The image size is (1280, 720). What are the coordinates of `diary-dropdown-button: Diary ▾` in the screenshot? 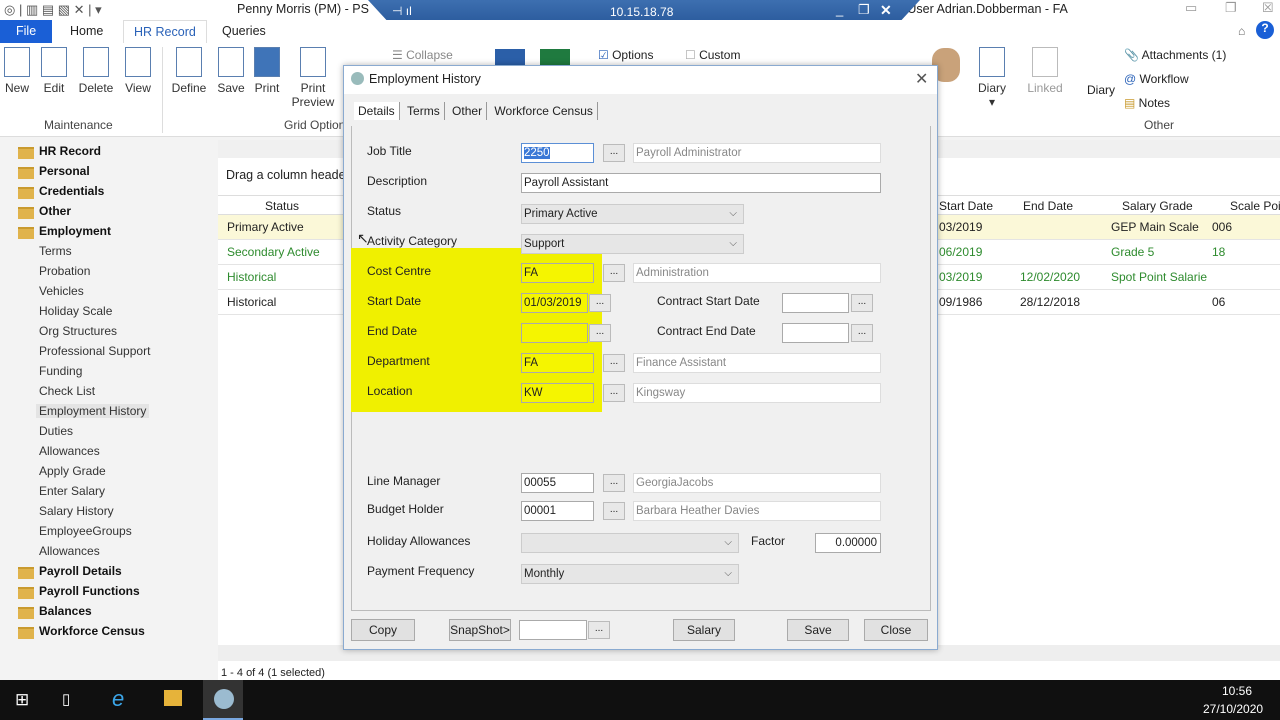 It's located at (992, 77).